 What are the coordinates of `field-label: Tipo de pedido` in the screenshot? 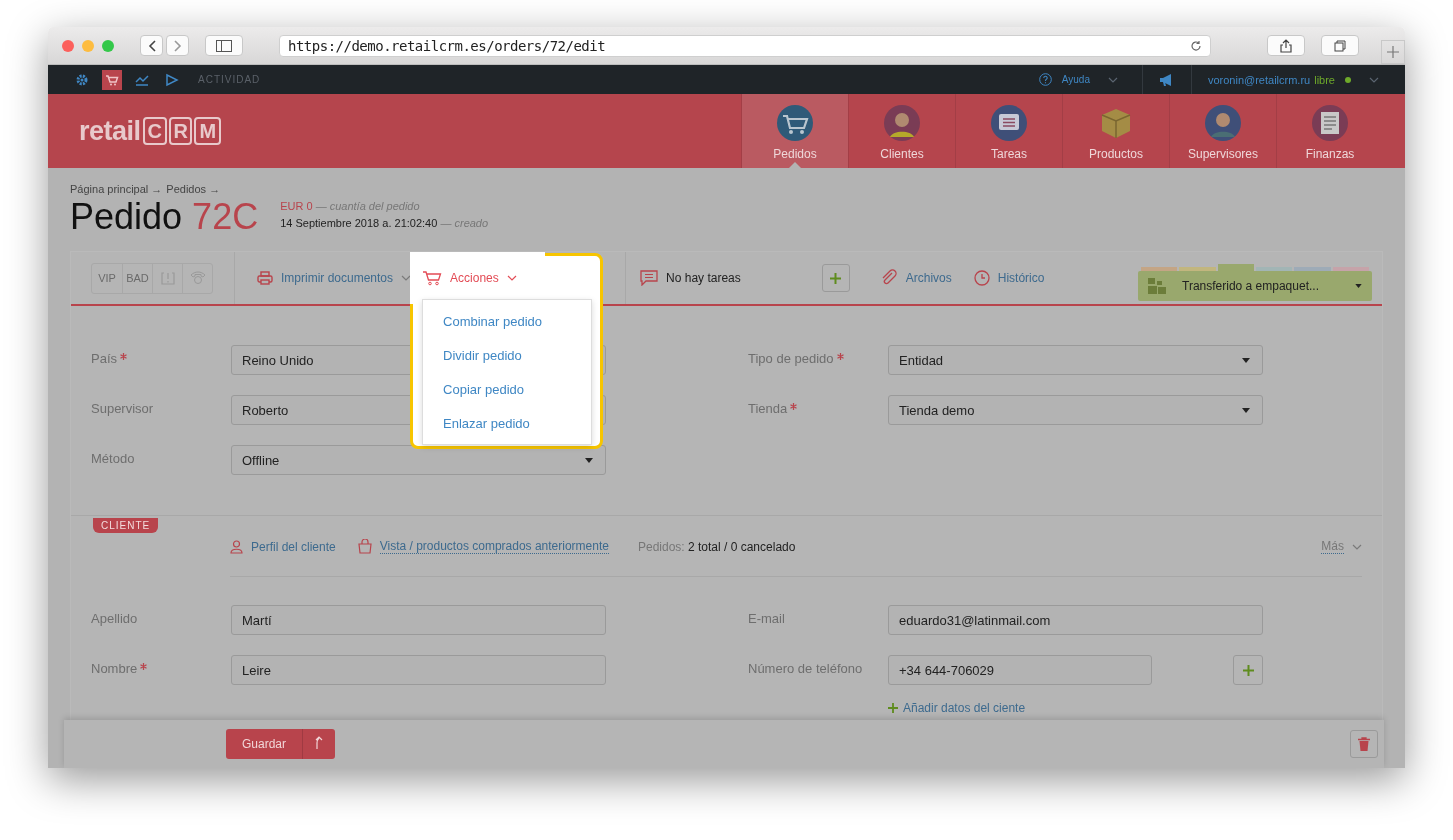 It's located at (818, 355).